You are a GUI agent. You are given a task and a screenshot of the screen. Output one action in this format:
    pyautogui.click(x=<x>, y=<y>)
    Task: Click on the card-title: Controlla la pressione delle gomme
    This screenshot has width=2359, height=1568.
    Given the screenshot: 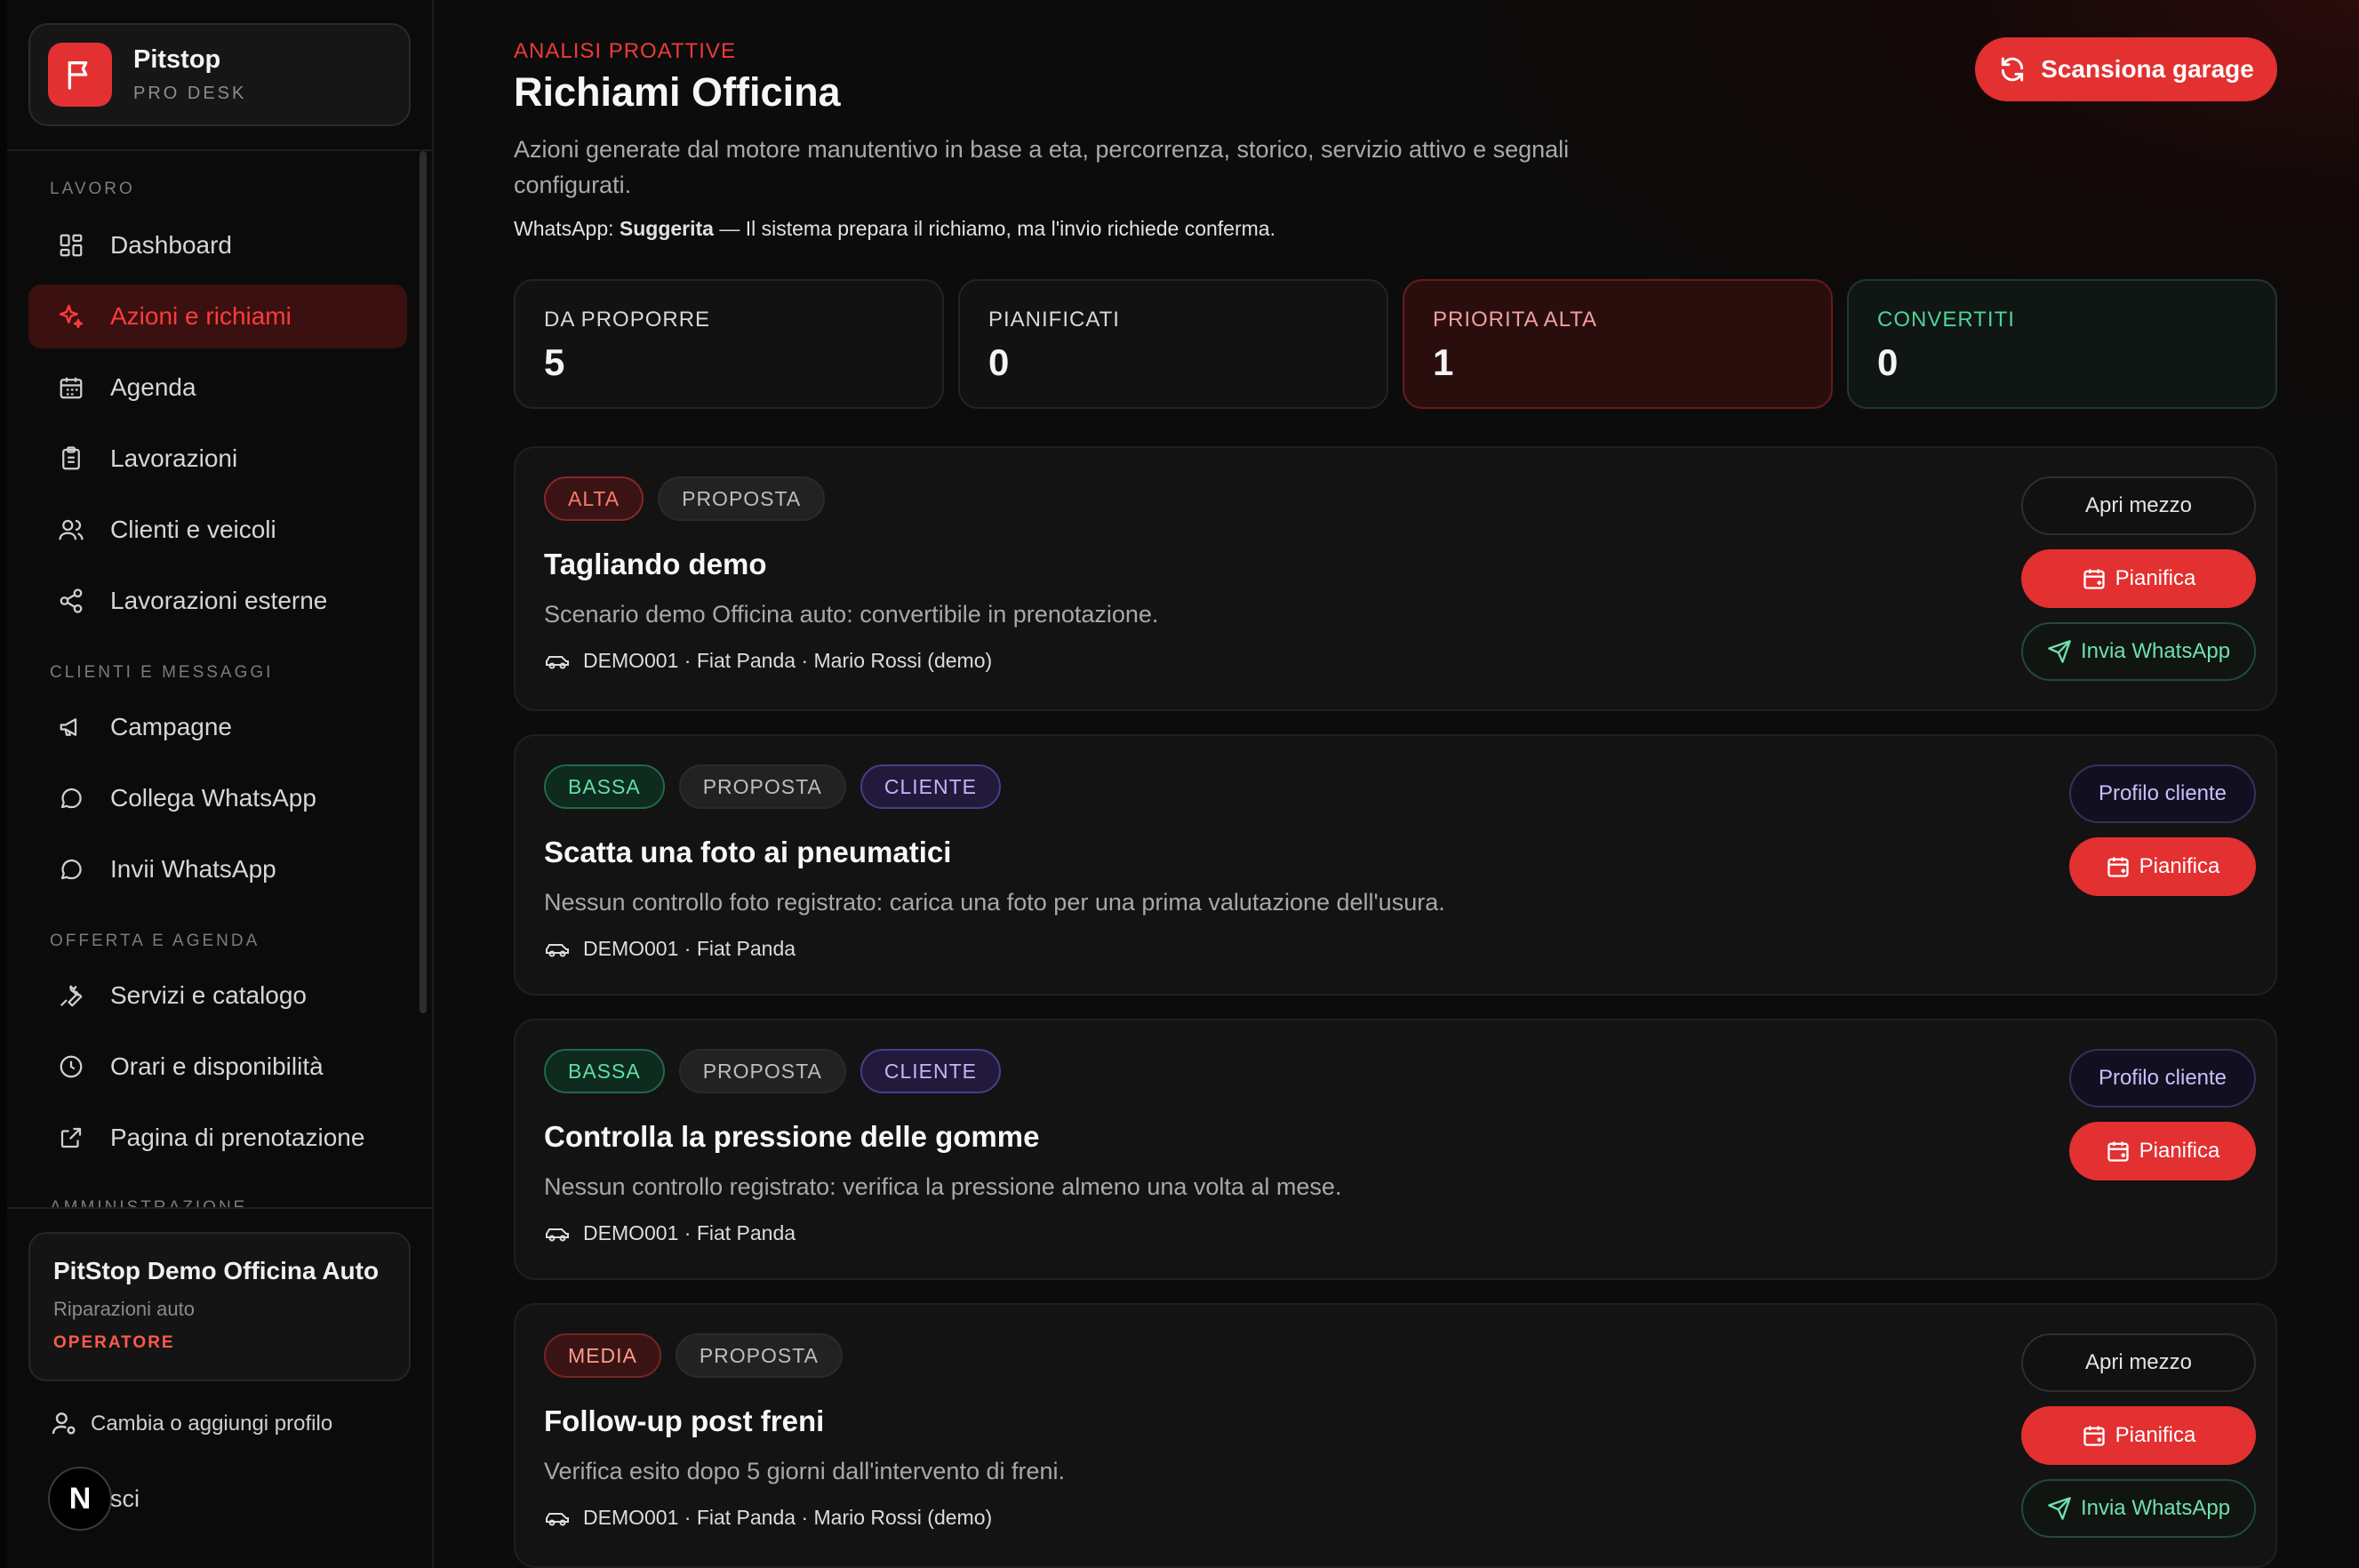 What is the action you would take?
    pyautogui.click(x=792, y=1136)
    